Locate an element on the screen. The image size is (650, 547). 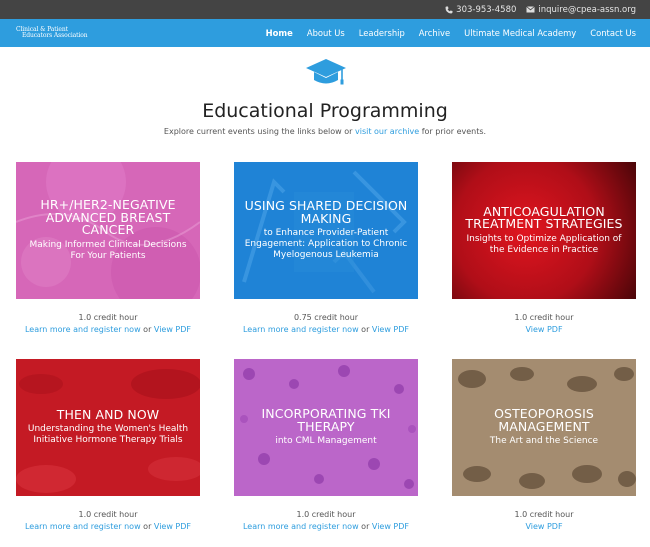
phone-contact: 303-953-4580 is located at coordinates (480, 10).